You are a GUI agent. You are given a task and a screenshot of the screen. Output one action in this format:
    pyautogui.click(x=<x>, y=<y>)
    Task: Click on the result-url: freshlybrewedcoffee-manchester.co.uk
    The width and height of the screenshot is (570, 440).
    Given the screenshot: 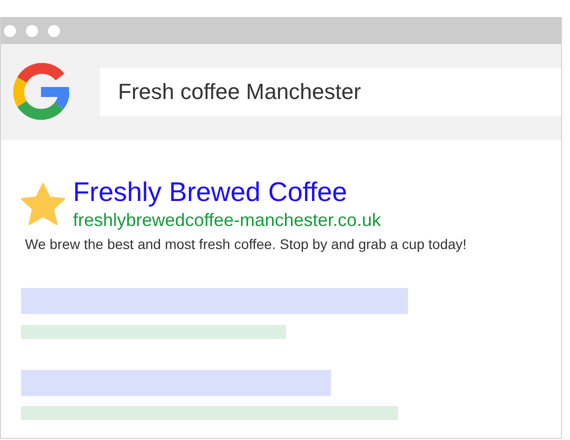 What is the action you would take?
    pyautogui.click(x=227, y=220)
    